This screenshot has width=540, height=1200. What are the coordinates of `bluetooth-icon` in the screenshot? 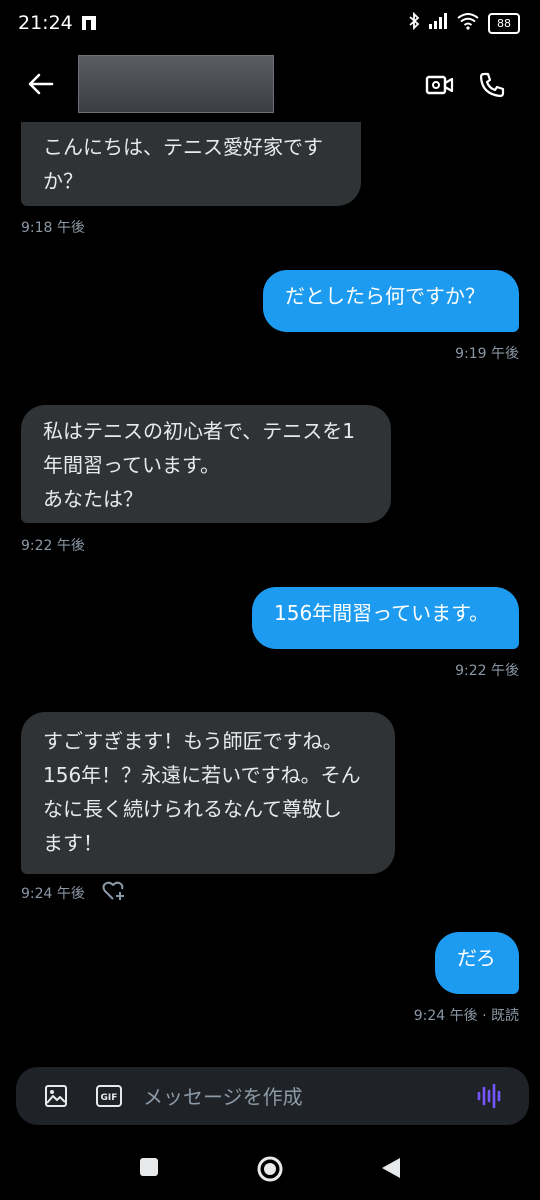 It's located at (414, 22).